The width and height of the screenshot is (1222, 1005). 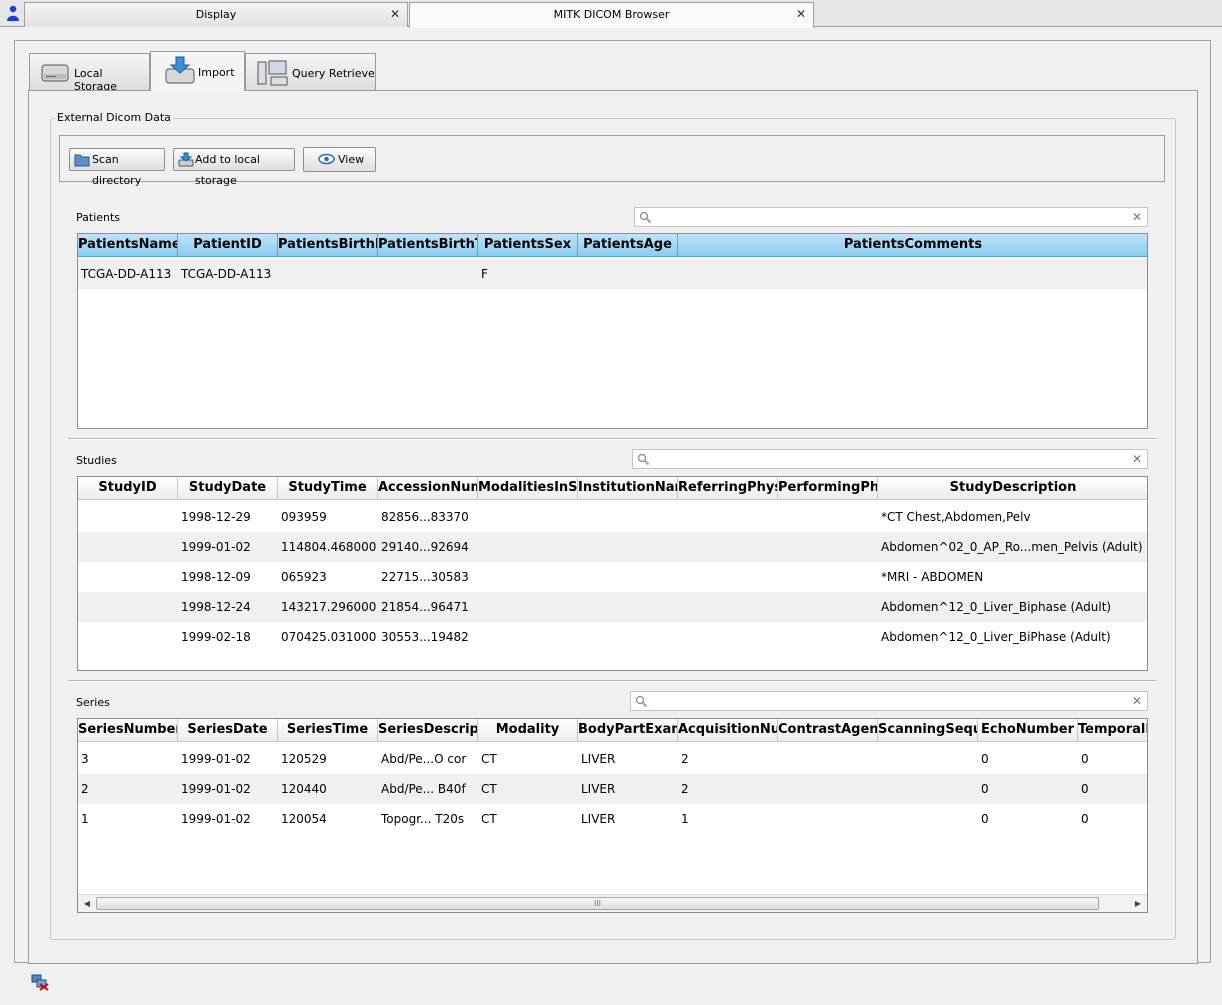 I want to click on column-header: StudyDate, so click(x=228, y=488).